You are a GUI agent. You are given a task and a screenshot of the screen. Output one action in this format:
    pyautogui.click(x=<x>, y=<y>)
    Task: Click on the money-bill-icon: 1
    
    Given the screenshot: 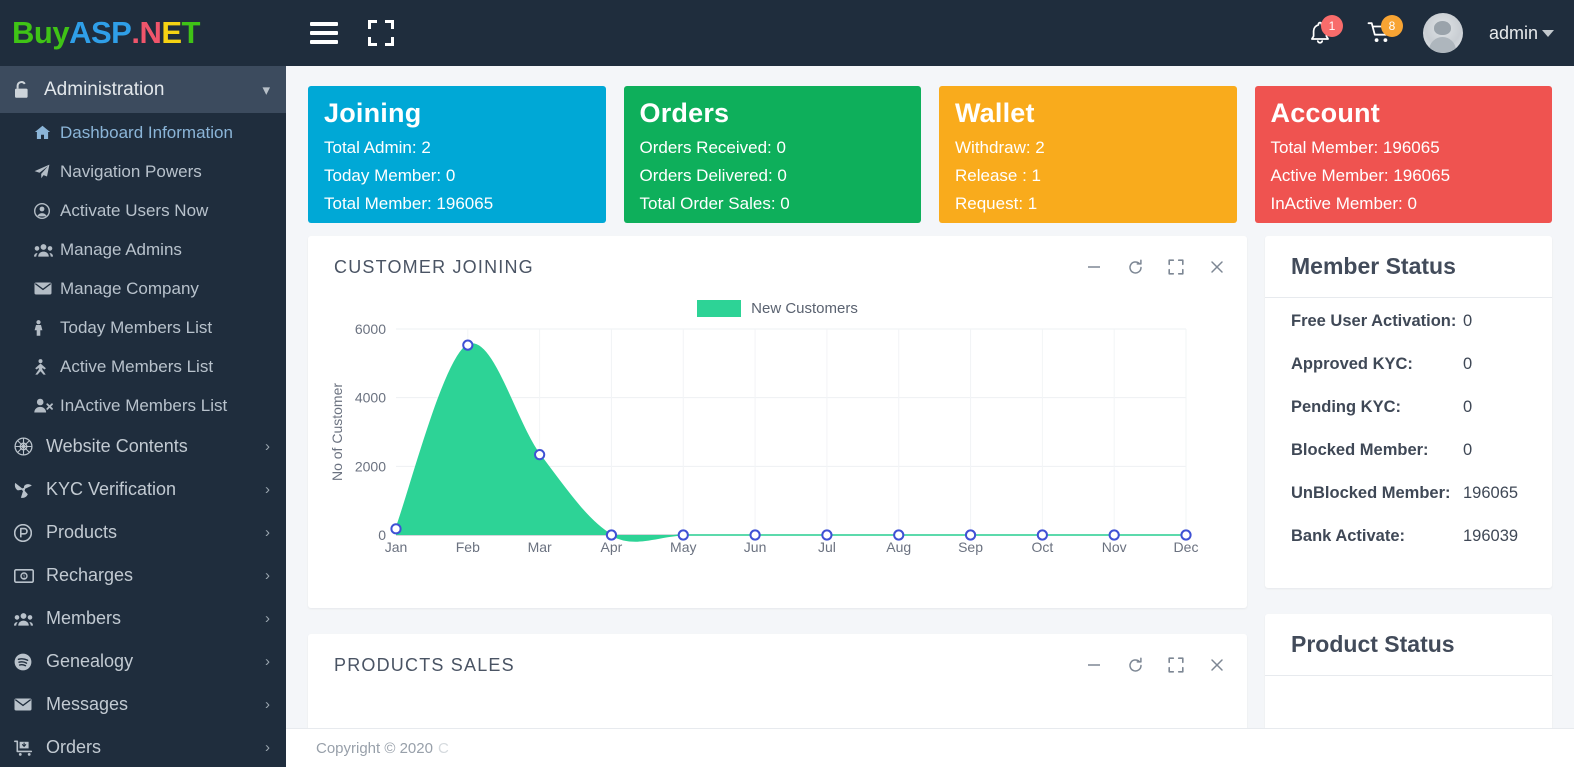 What is the action you would take?
    pyautogui.click(x=29, y=575)
    